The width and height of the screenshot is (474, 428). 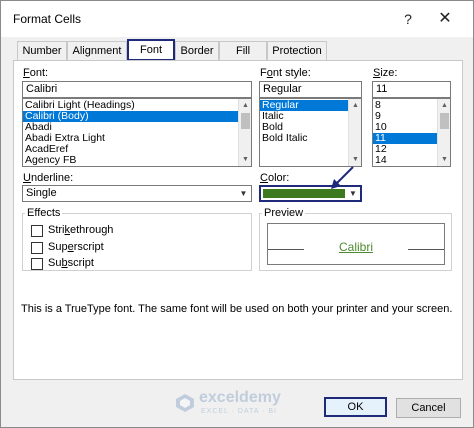 I want to click on tab-alignment: Alignment, so click(x=97, y=51).